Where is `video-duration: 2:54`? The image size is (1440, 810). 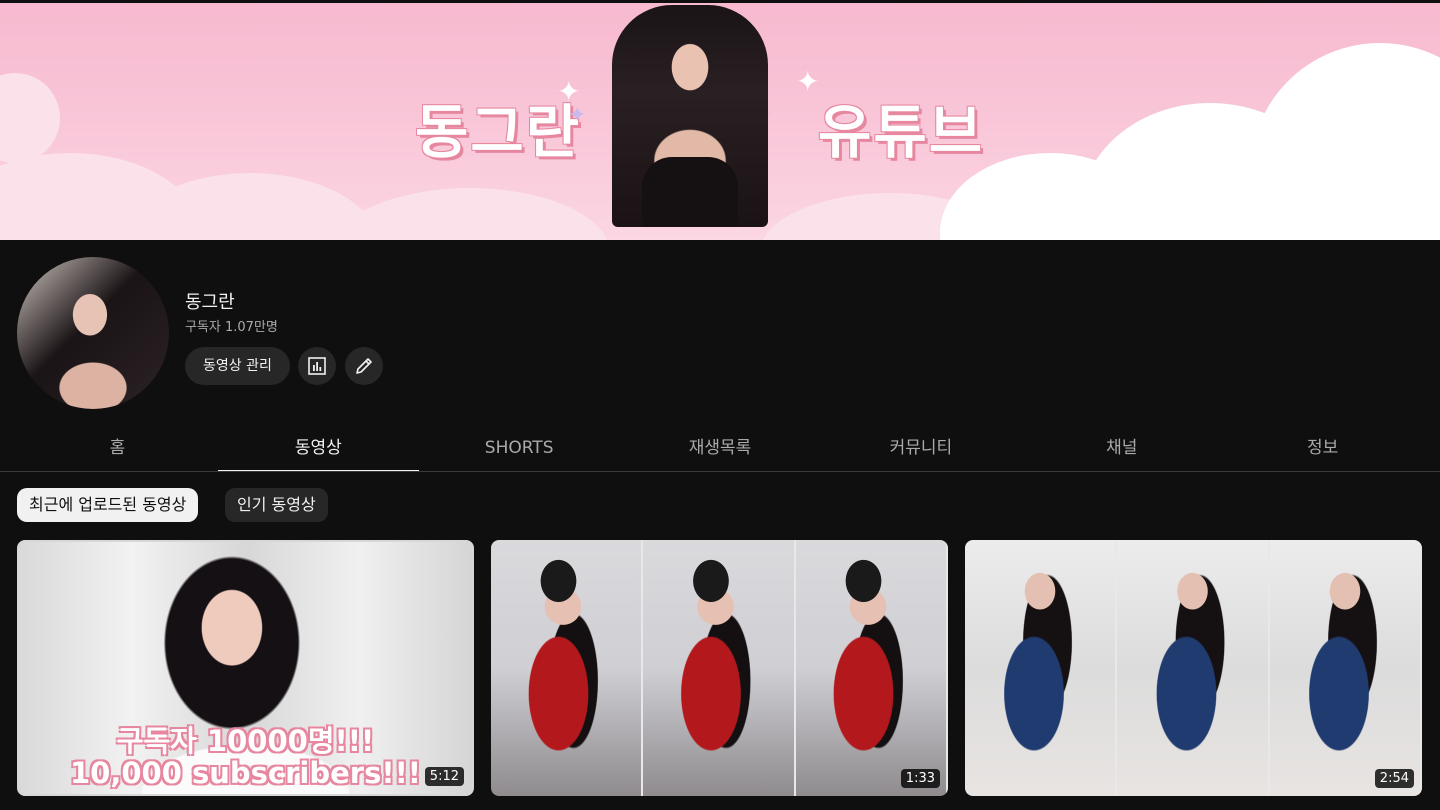 video-duration: 2:54 is located at coordinates (1394, 778).